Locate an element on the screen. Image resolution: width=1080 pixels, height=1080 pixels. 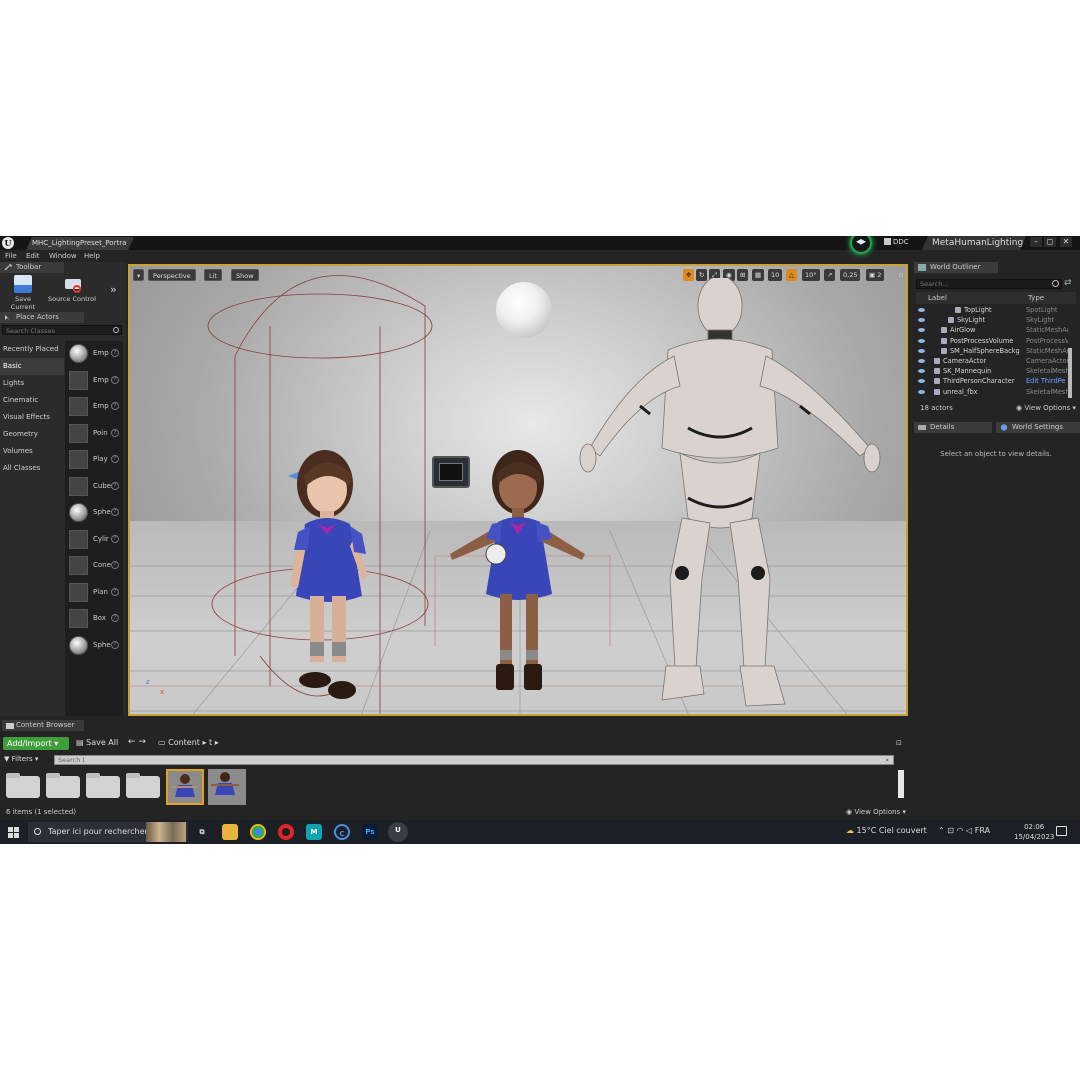
content-view-options-button: ◉ View Options ▾ is located at coordinates (876, 812).